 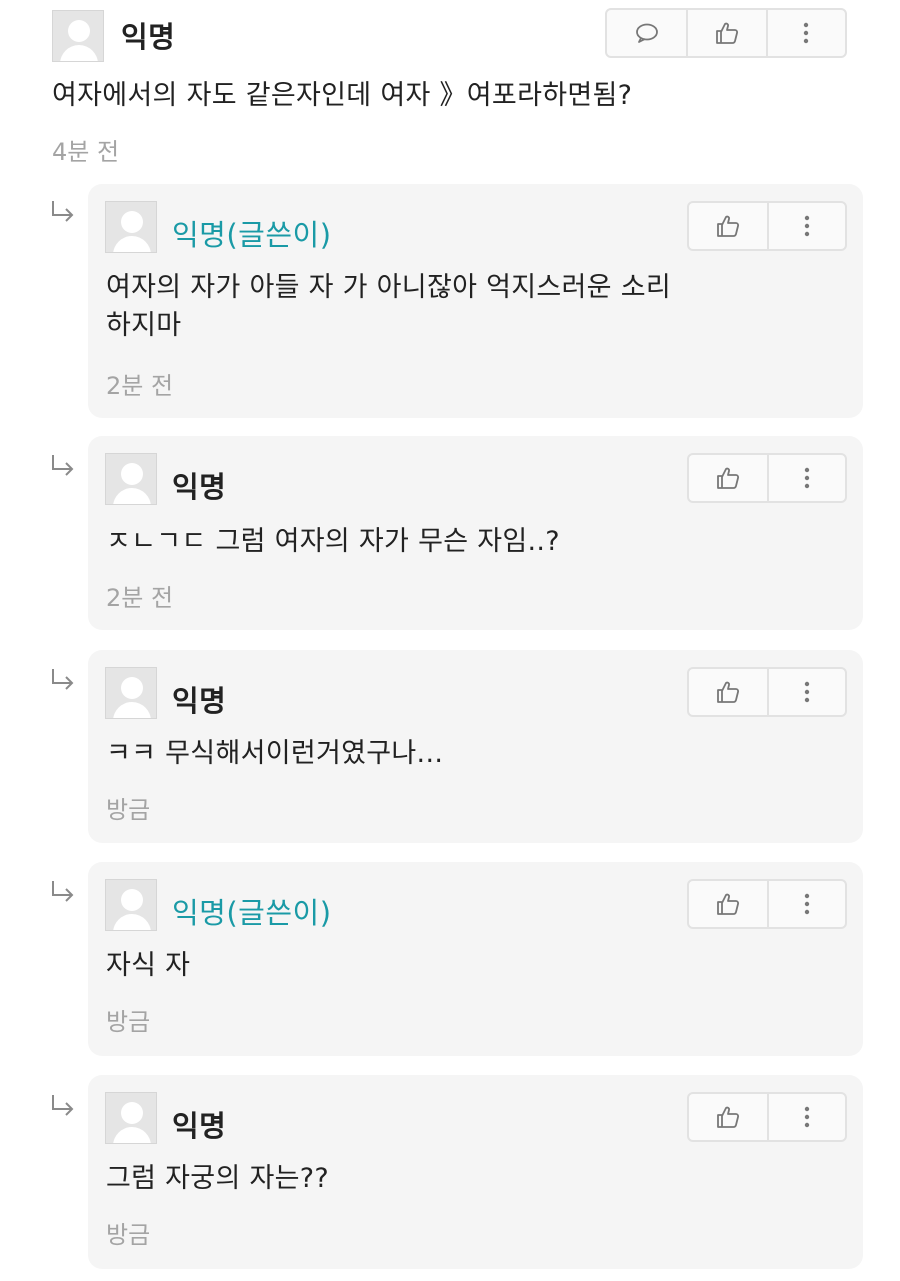 I want to click on speech-bubble-icon, so click(x=646, y=33).